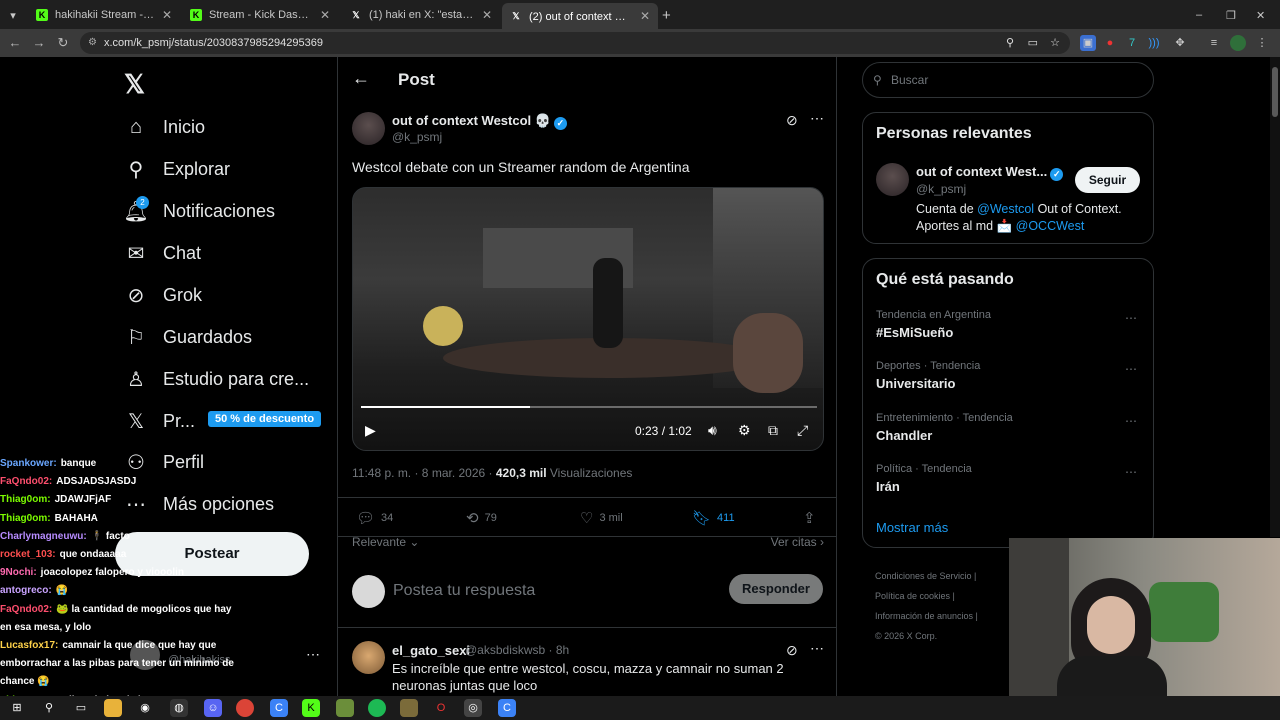  I want to click on nav-item-bookmarks: ⚐ Guardados, so click(188, 337).